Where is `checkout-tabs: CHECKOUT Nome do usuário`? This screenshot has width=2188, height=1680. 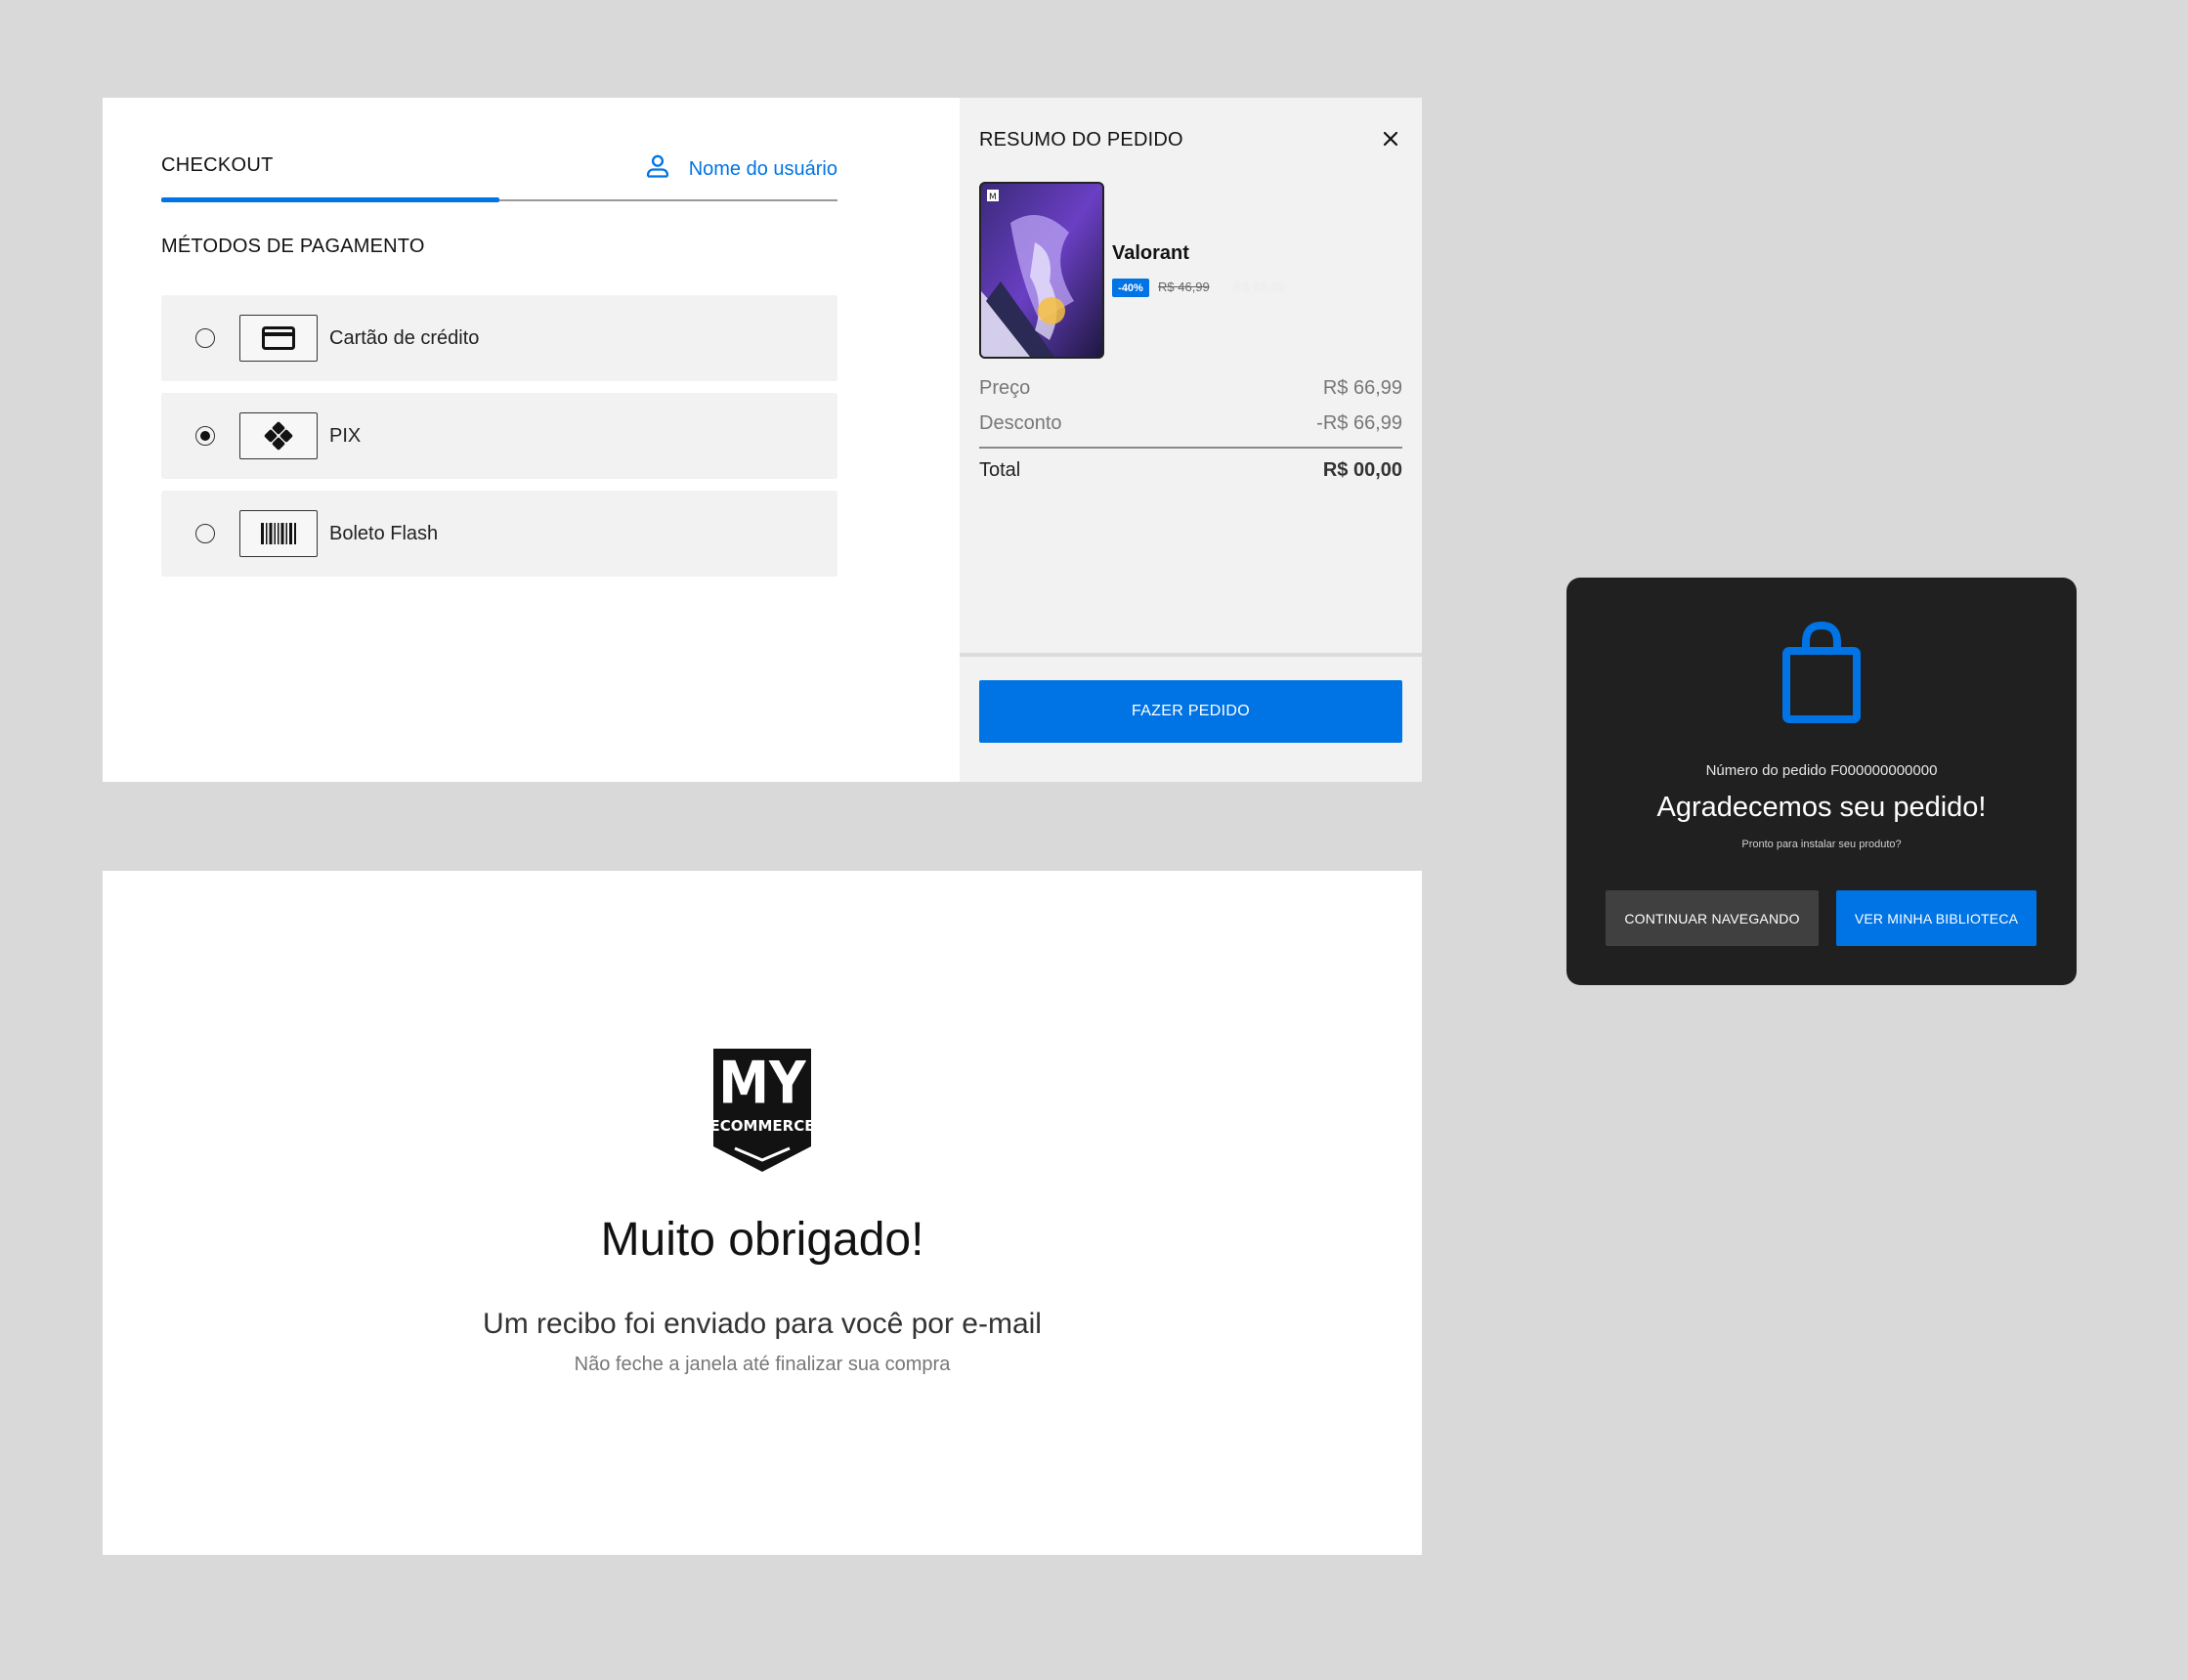 checkout-tabs: CHECKOUT Nome do usuário is located at coordinates (499, 177).